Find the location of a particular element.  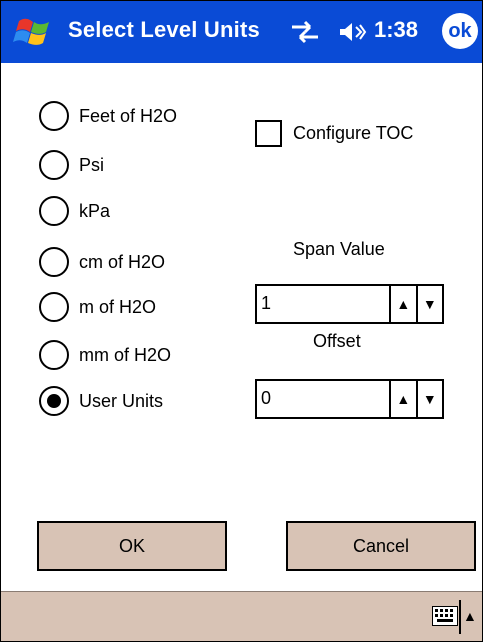

radio-label: m of H2O is located at coordinates (118, 306).